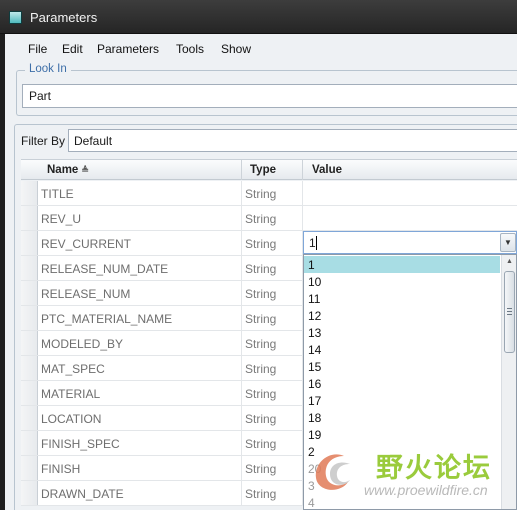  Describe the element at coordinates (48, 69) in the screenshot. I see `look-in-label: Look In` at that location.